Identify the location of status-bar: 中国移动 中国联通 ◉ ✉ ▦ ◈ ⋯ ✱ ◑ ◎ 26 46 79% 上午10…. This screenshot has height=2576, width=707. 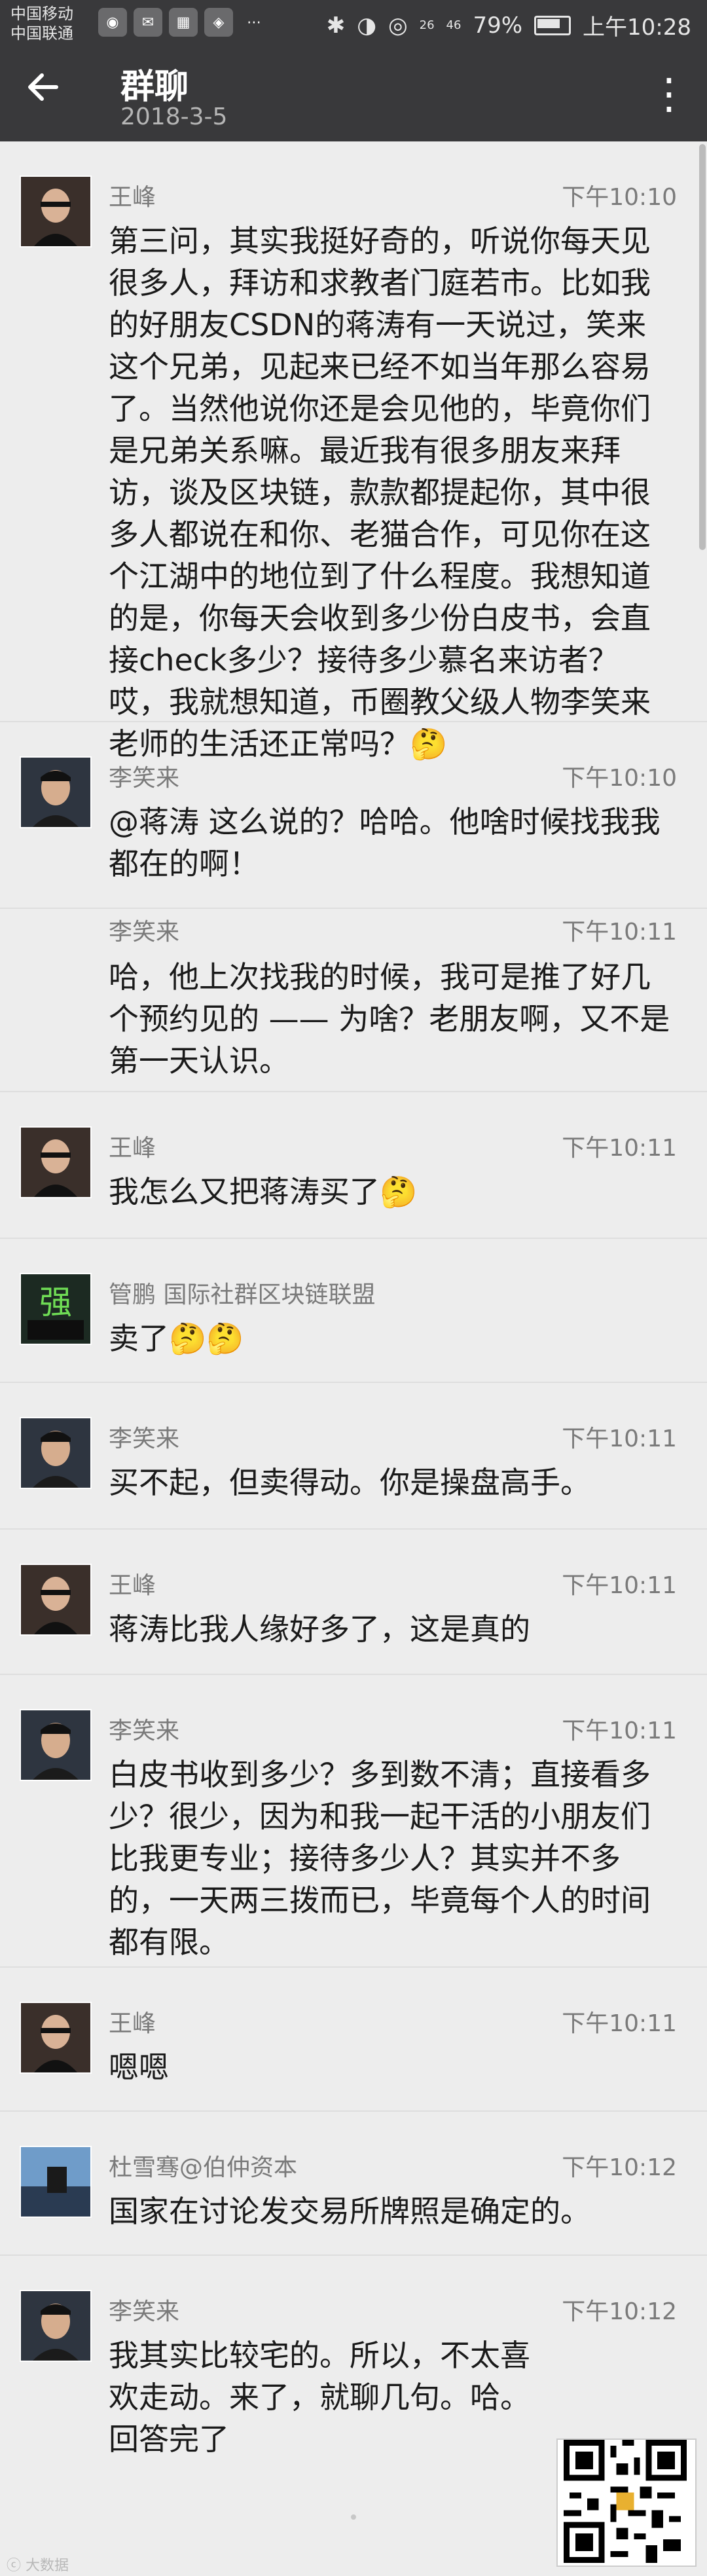
(353, 24).